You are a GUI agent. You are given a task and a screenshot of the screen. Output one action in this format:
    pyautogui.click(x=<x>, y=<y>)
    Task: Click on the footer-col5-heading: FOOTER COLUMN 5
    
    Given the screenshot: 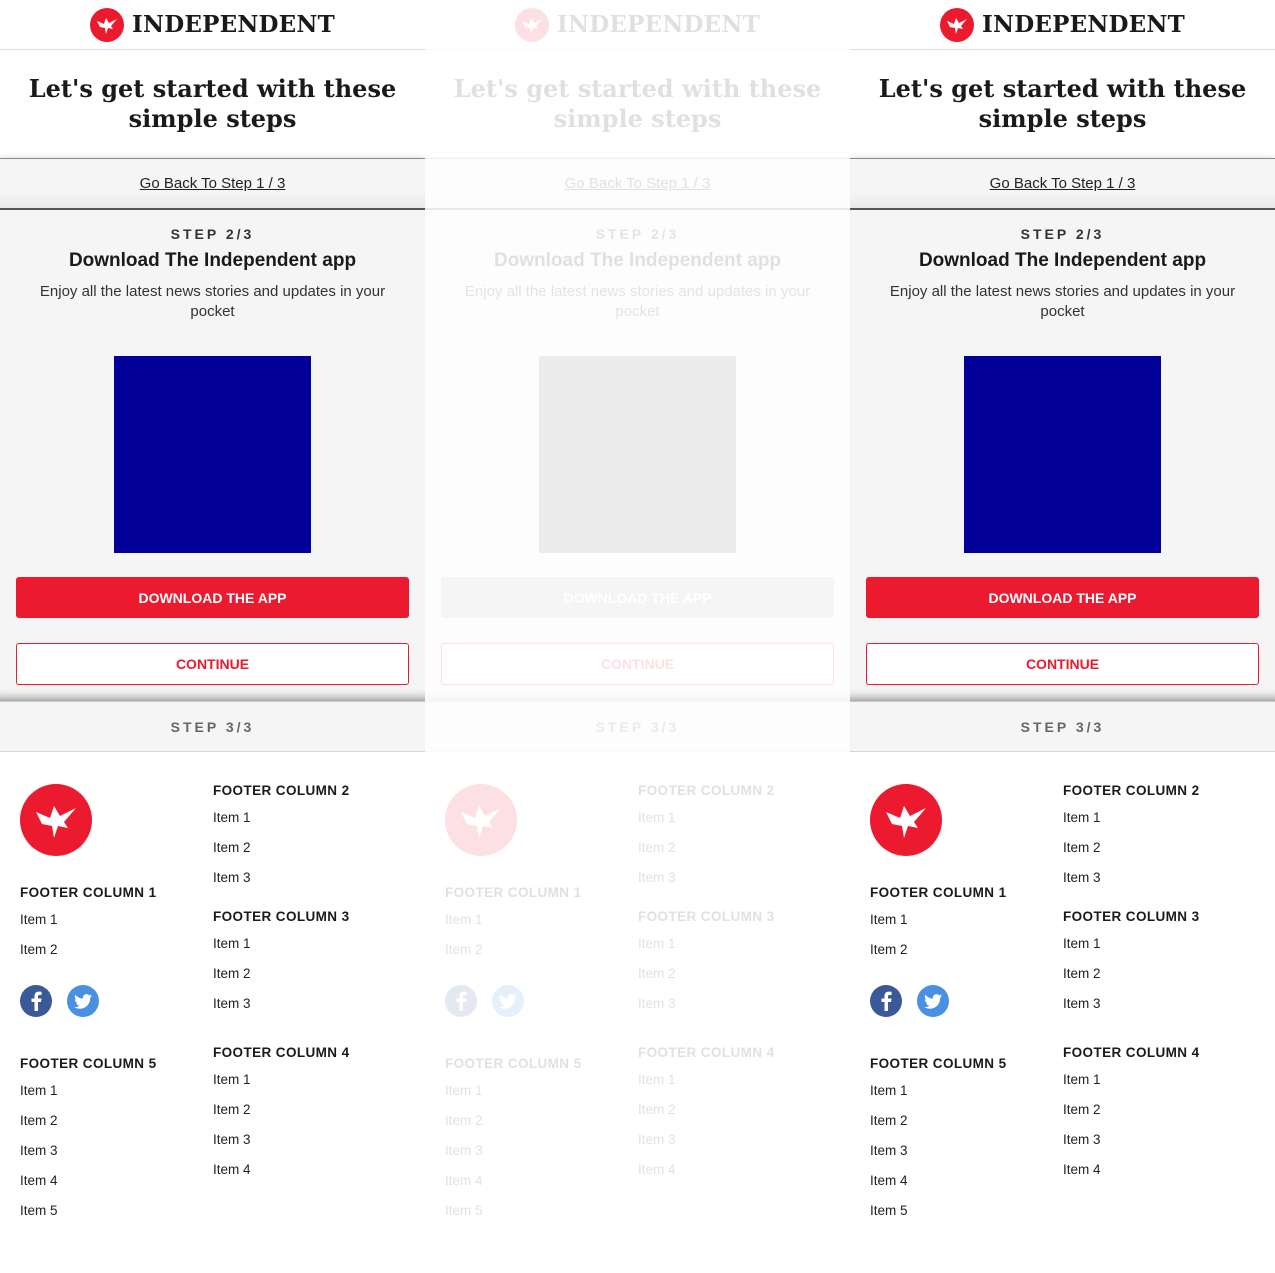 What is the action you would take?
    pyautogui.click(x=513, y=1063)
    